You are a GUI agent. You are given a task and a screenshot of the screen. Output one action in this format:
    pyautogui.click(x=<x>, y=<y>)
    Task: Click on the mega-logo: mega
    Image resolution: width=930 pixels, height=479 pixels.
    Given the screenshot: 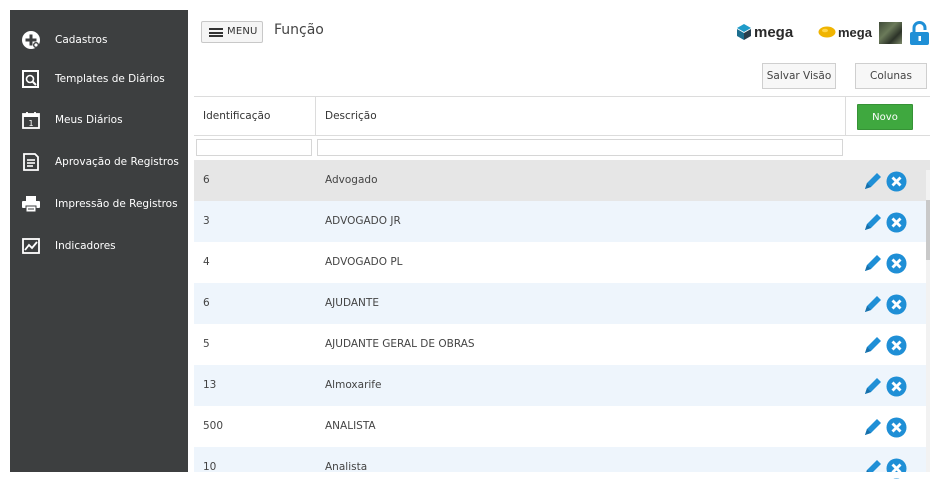 What is the action you would take?
    pyautogui.click(x=765, y=32)
    